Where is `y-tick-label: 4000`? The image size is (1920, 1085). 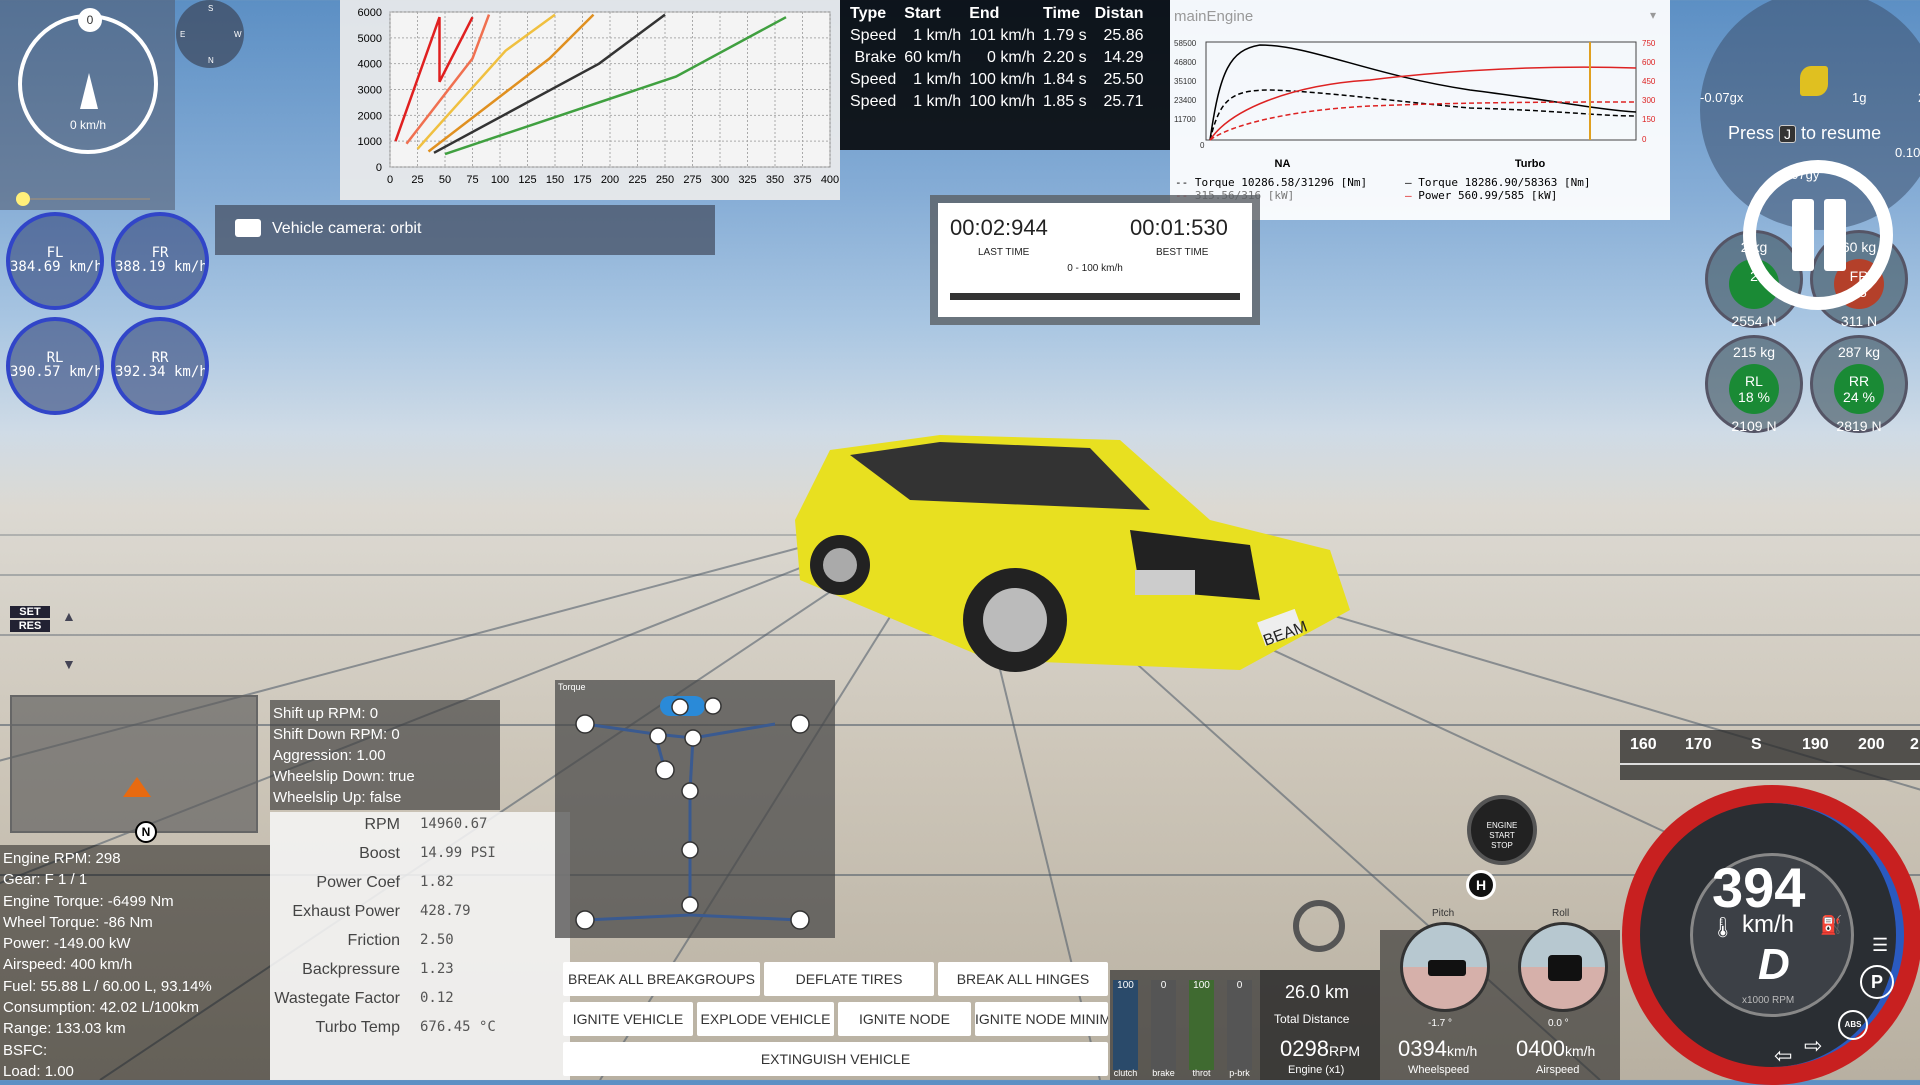 y-tick-label: 4000 is located at coordinates (370, 65).